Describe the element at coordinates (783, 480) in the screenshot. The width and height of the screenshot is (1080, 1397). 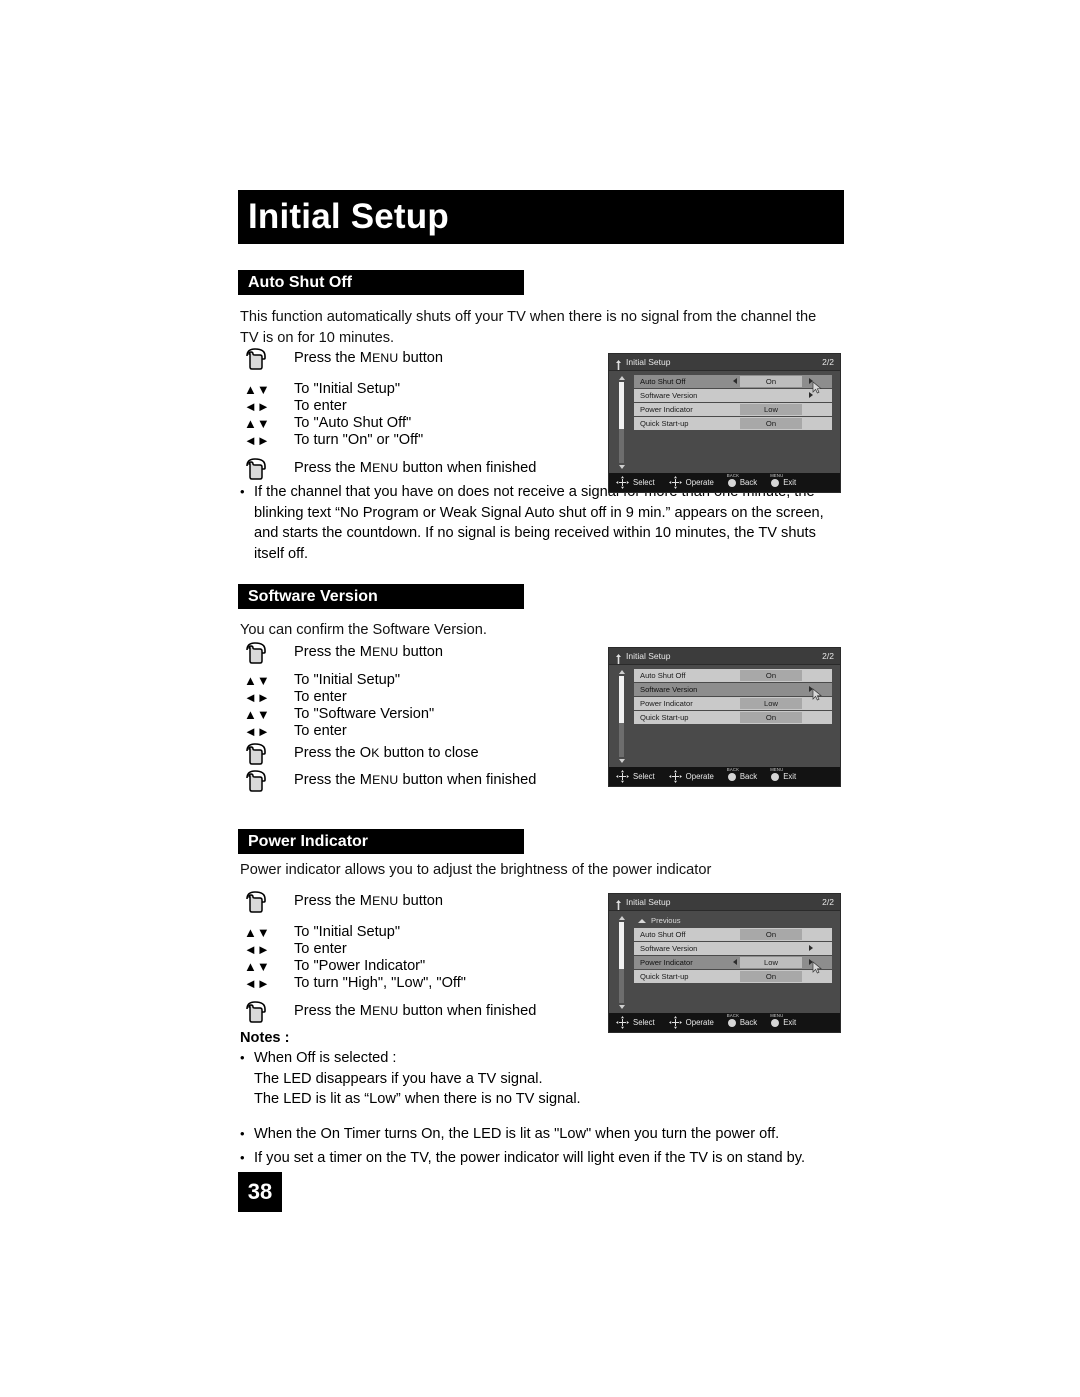
I see `osd-footer-exit: MENU Exit` at that location.